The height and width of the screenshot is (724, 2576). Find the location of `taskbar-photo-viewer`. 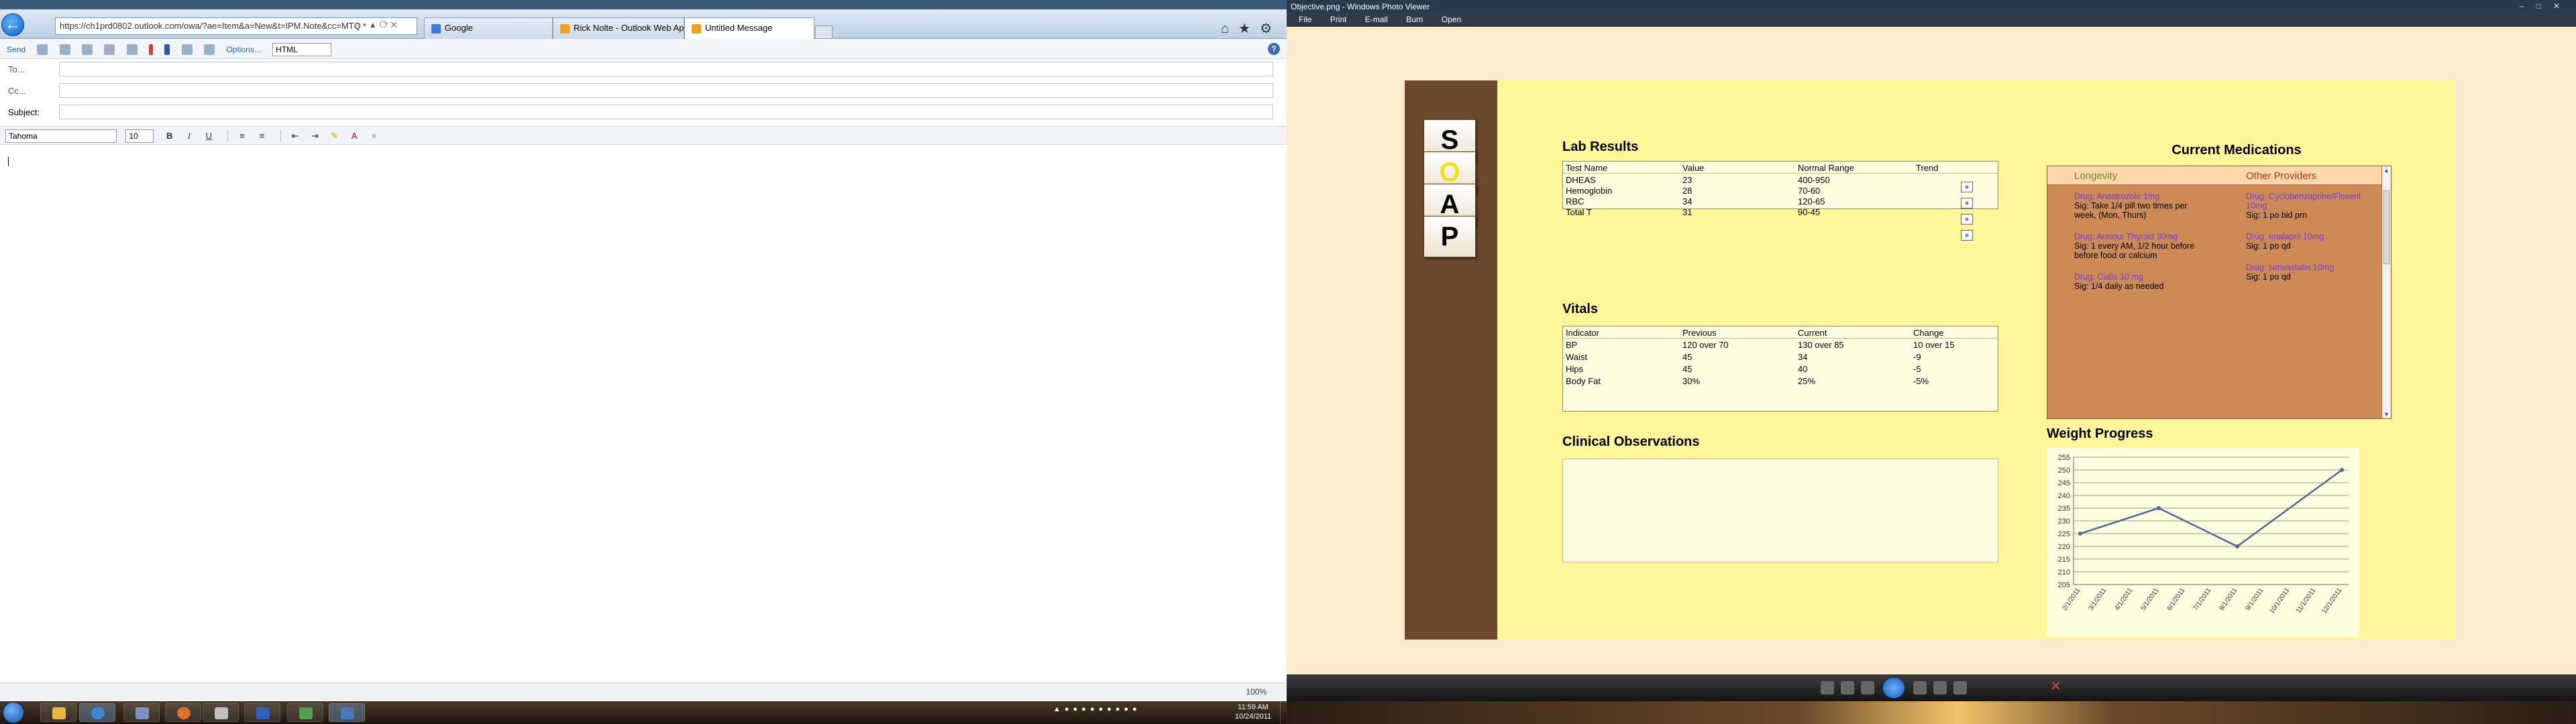

taskbar-photo-viewer is located at coordinates (347, 712).